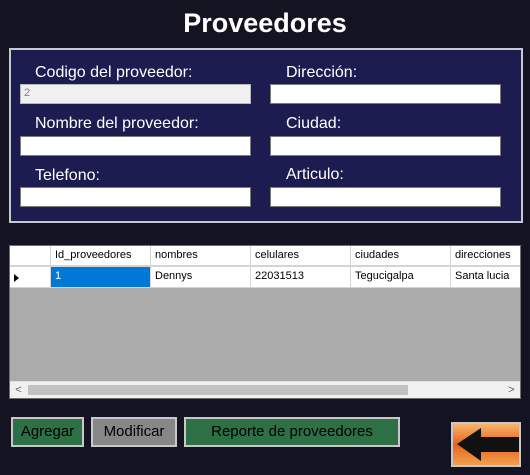 The height and width of the screenshot is (475, 530). Describe the element at coordinates (385, 197) in the screenshot. I see `articulo-field` at that location.